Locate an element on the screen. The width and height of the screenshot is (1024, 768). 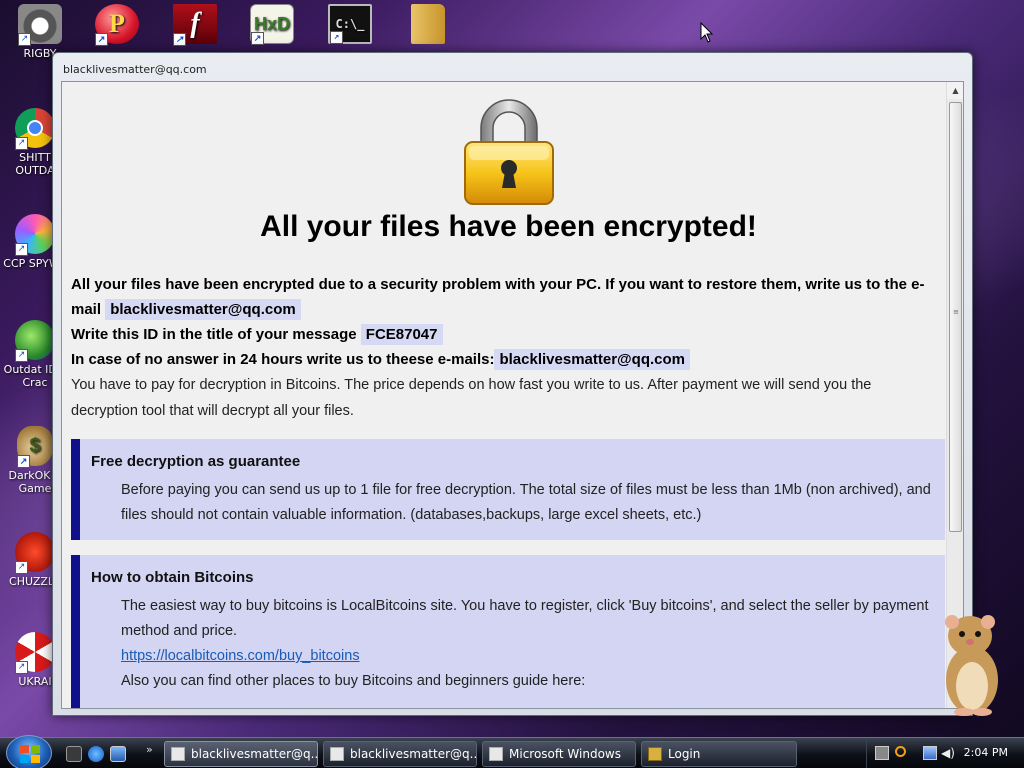
grip-icon: ≡ is located at coordinates (956, 312).